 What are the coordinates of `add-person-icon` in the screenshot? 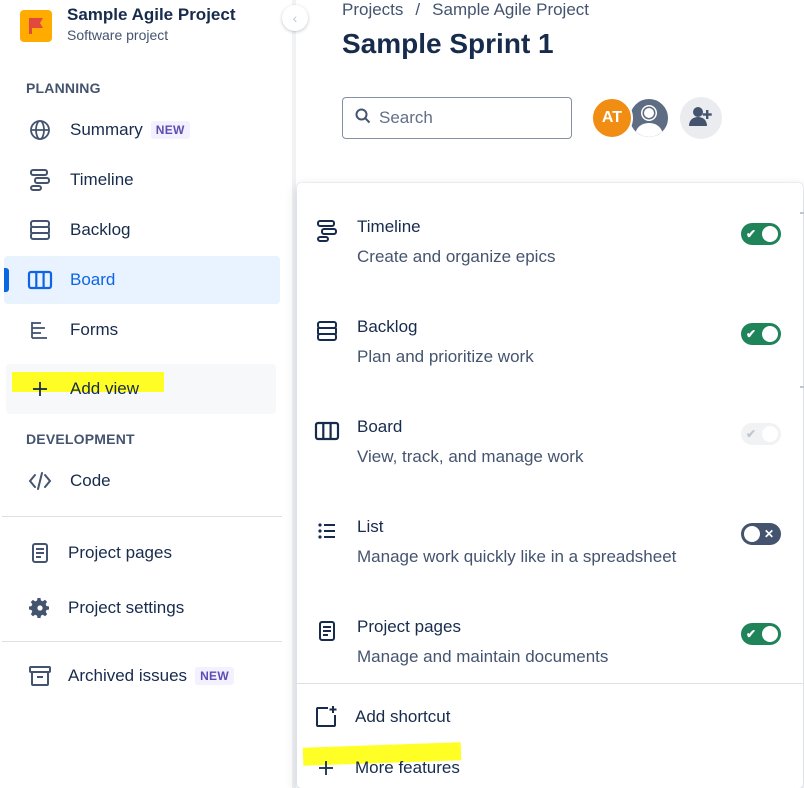 It's located at (701, 118).